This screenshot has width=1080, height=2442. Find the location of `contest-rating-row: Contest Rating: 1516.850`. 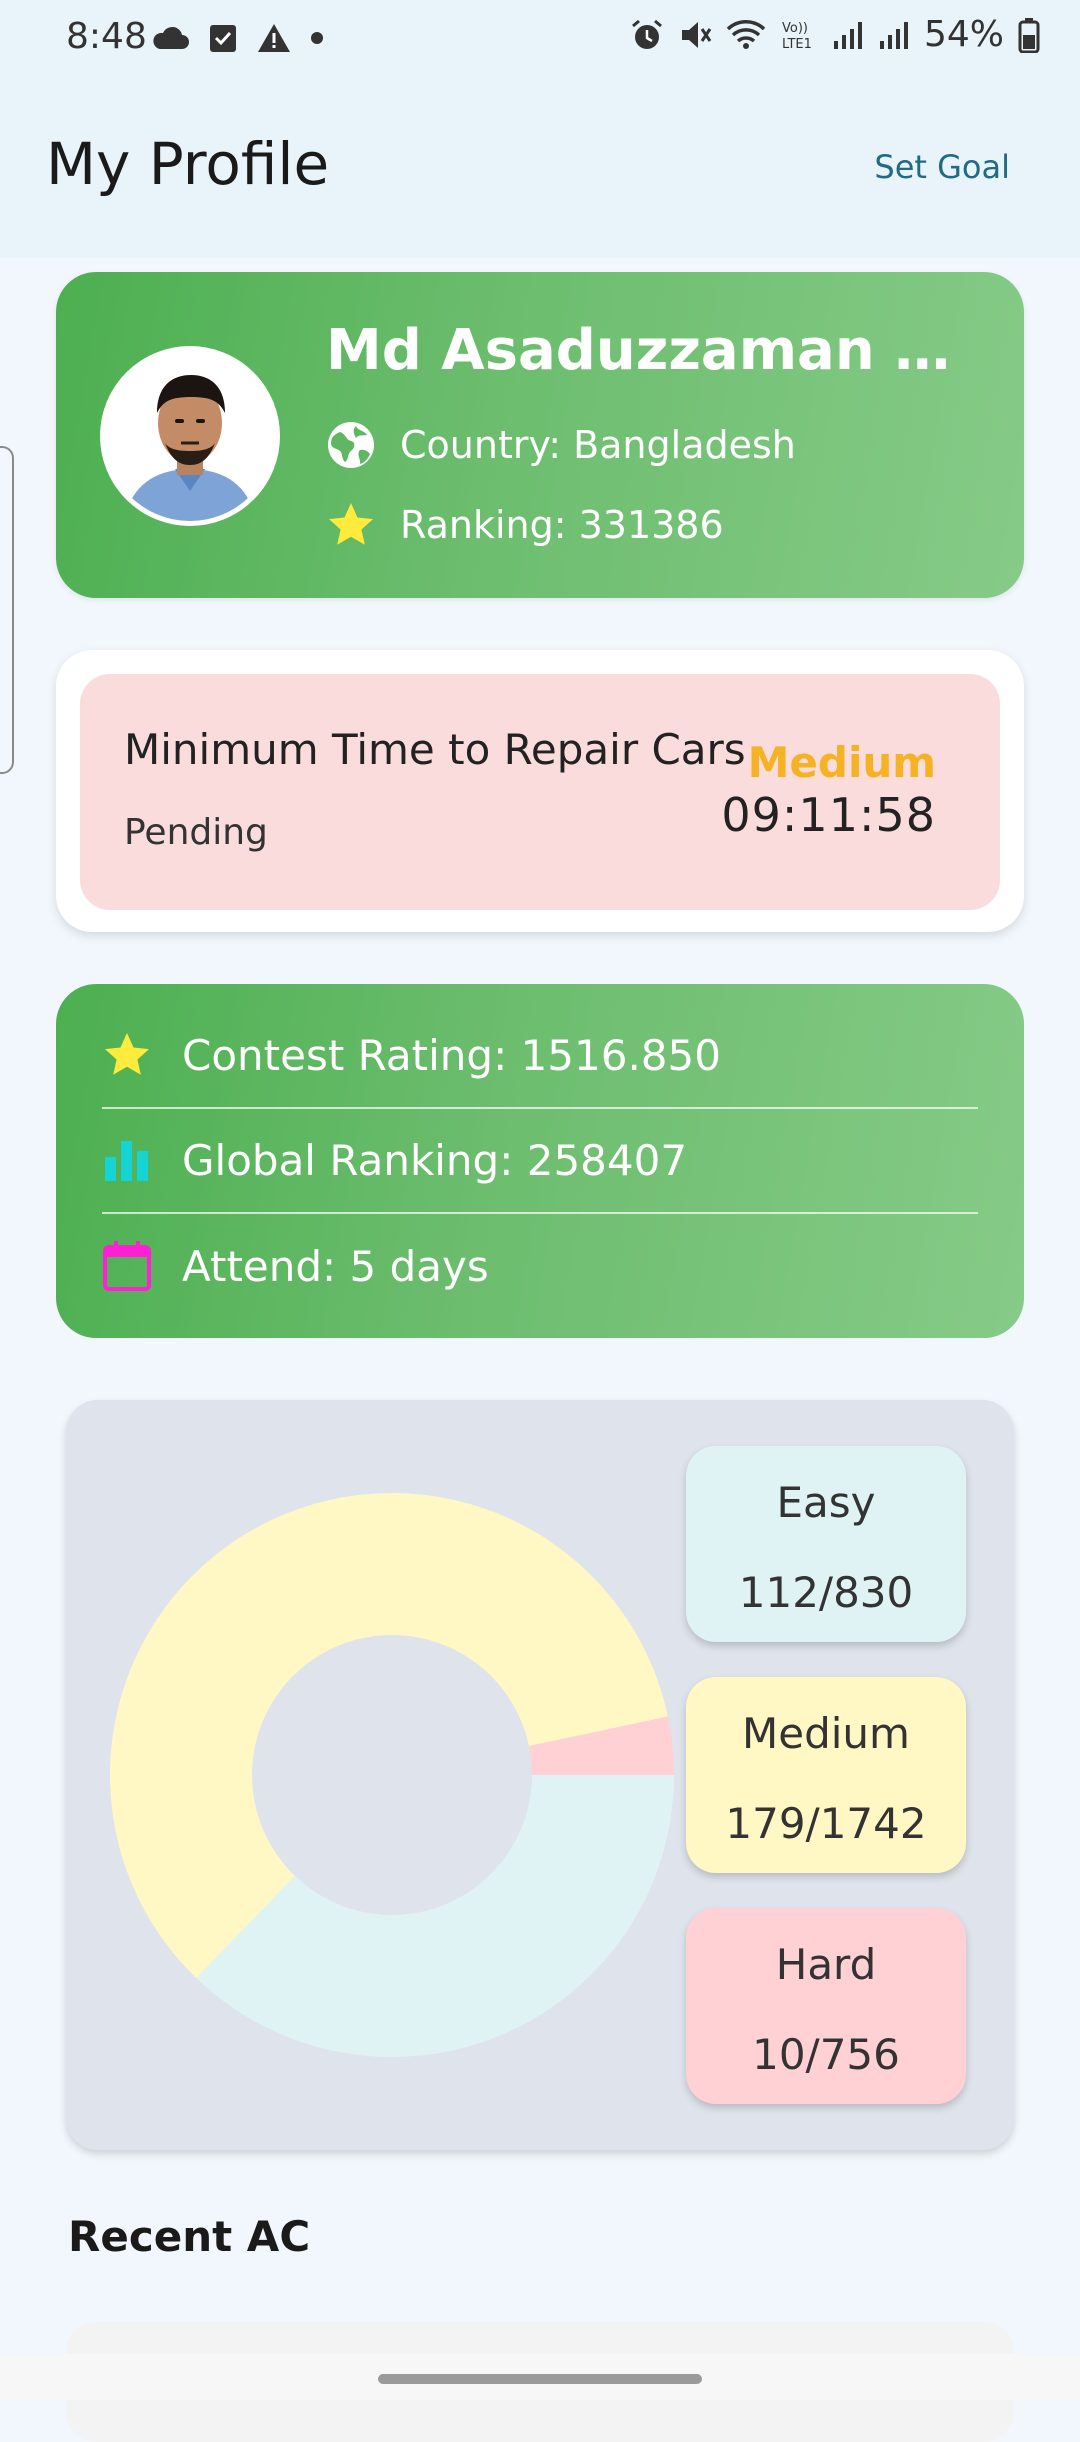

contest-rating-row: Contest Rating: 1516.850 is located at coordinates (411, 1055).